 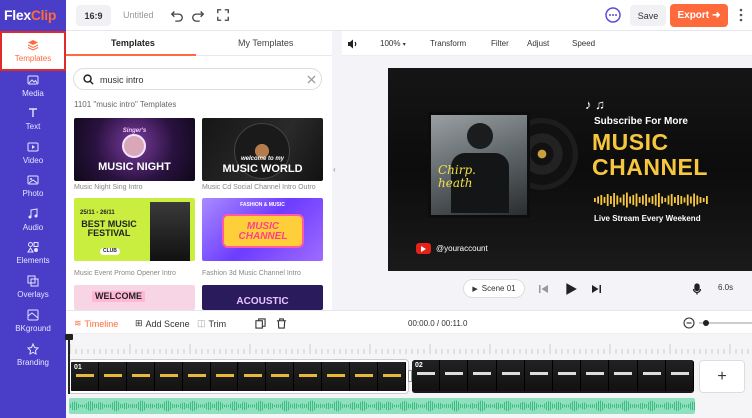 What do you see at coordinates (33, 252) in the screenshot?
I see `sidebar-item-elements: Elements` at bounding box center [33, 252].